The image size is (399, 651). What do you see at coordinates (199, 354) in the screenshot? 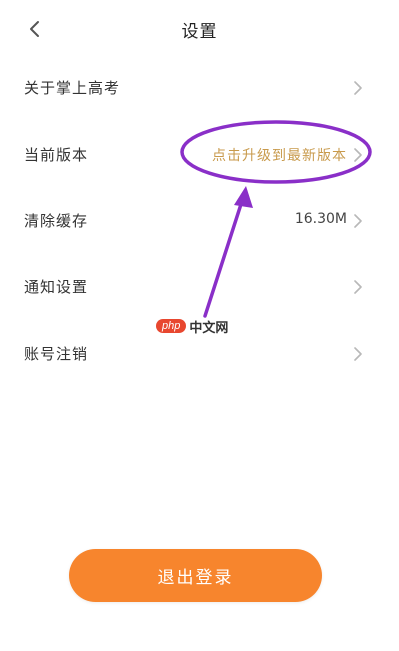
I see `settings-row-delete-account: 账号注销` at bounding box center [199, 354].